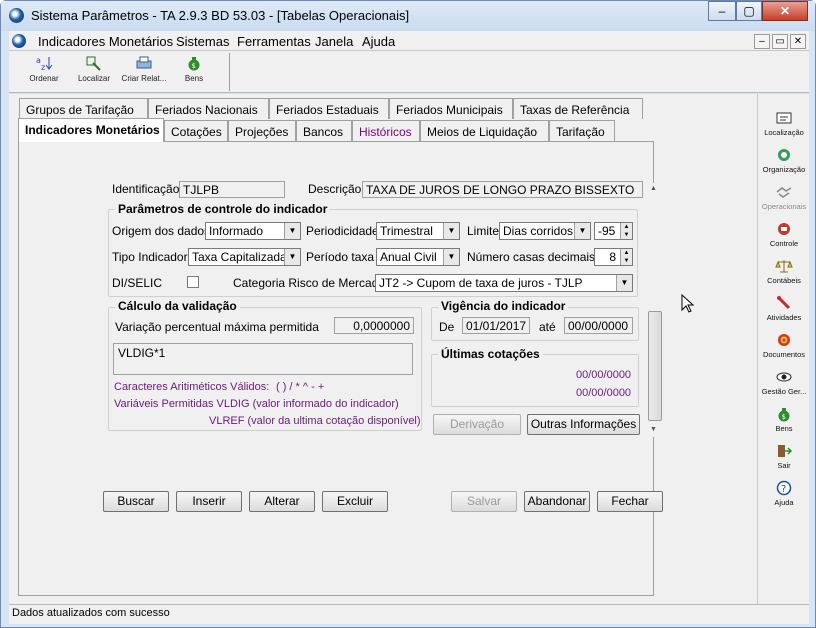  I want to click on app-menu-icon, so click(19, 41).